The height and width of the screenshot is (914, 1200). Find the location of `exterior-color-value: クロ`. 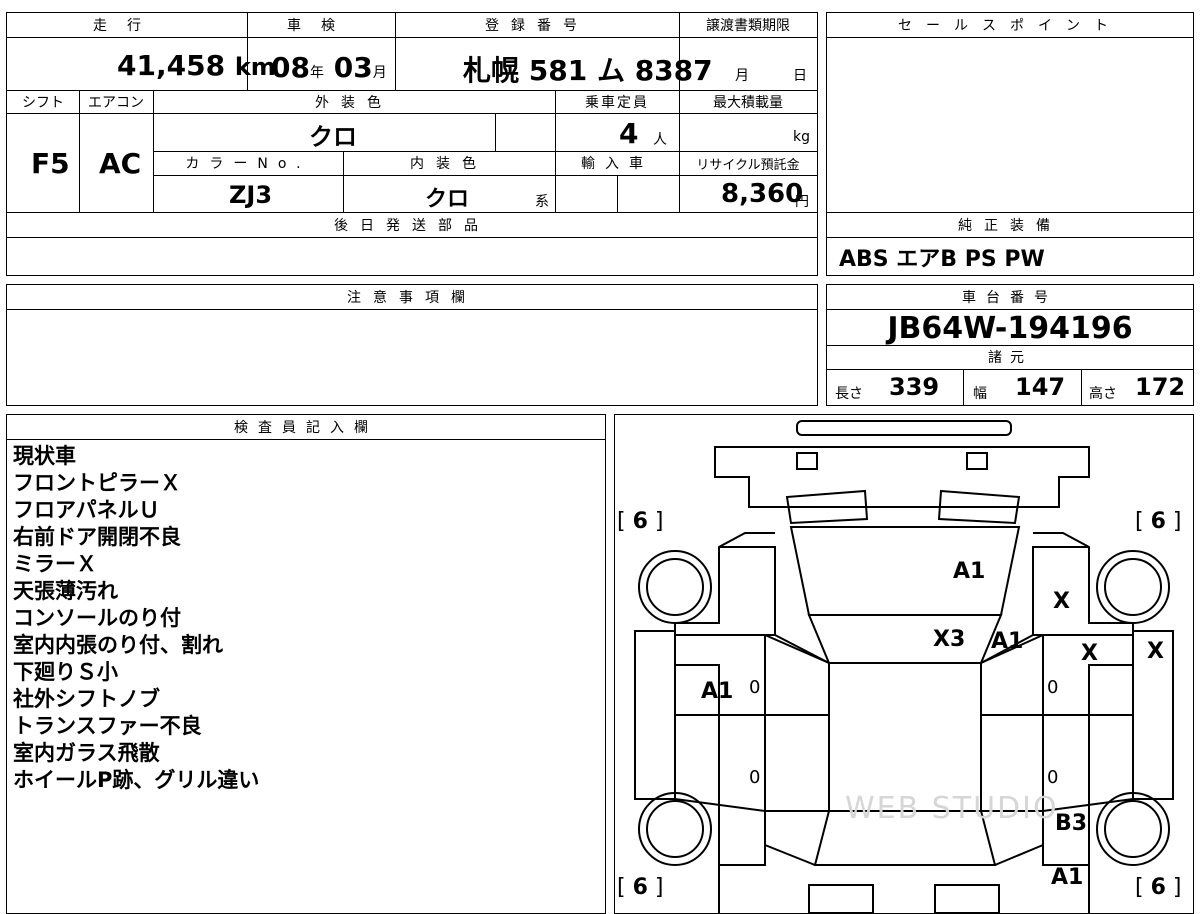

exterior-color-value: クロ is located at coordinates (333, 137).